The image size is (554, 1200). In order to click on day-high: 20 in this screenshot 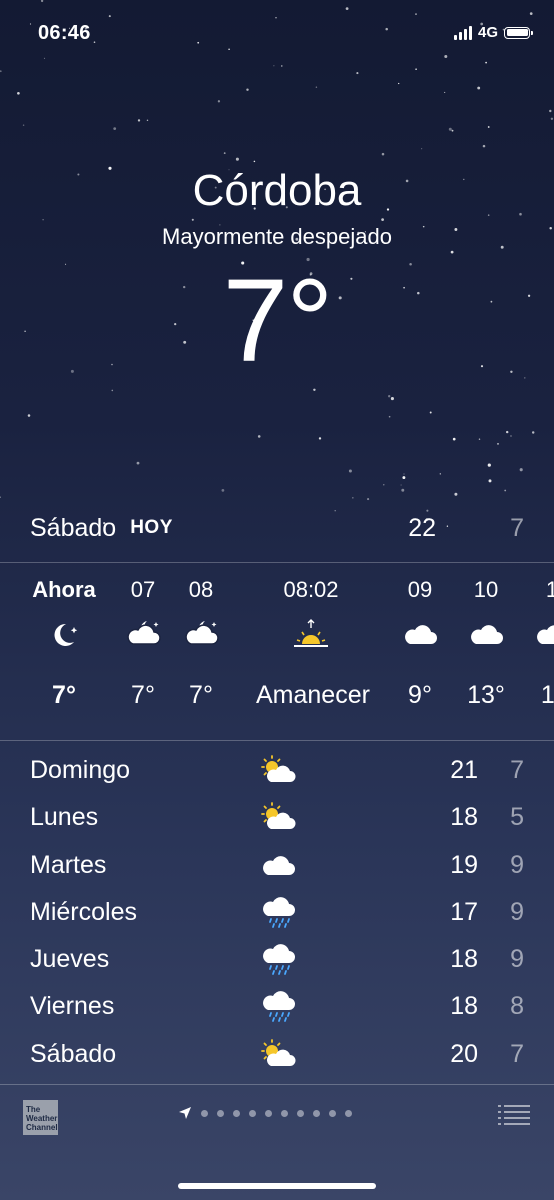, I will do `click(464, 1053)`.